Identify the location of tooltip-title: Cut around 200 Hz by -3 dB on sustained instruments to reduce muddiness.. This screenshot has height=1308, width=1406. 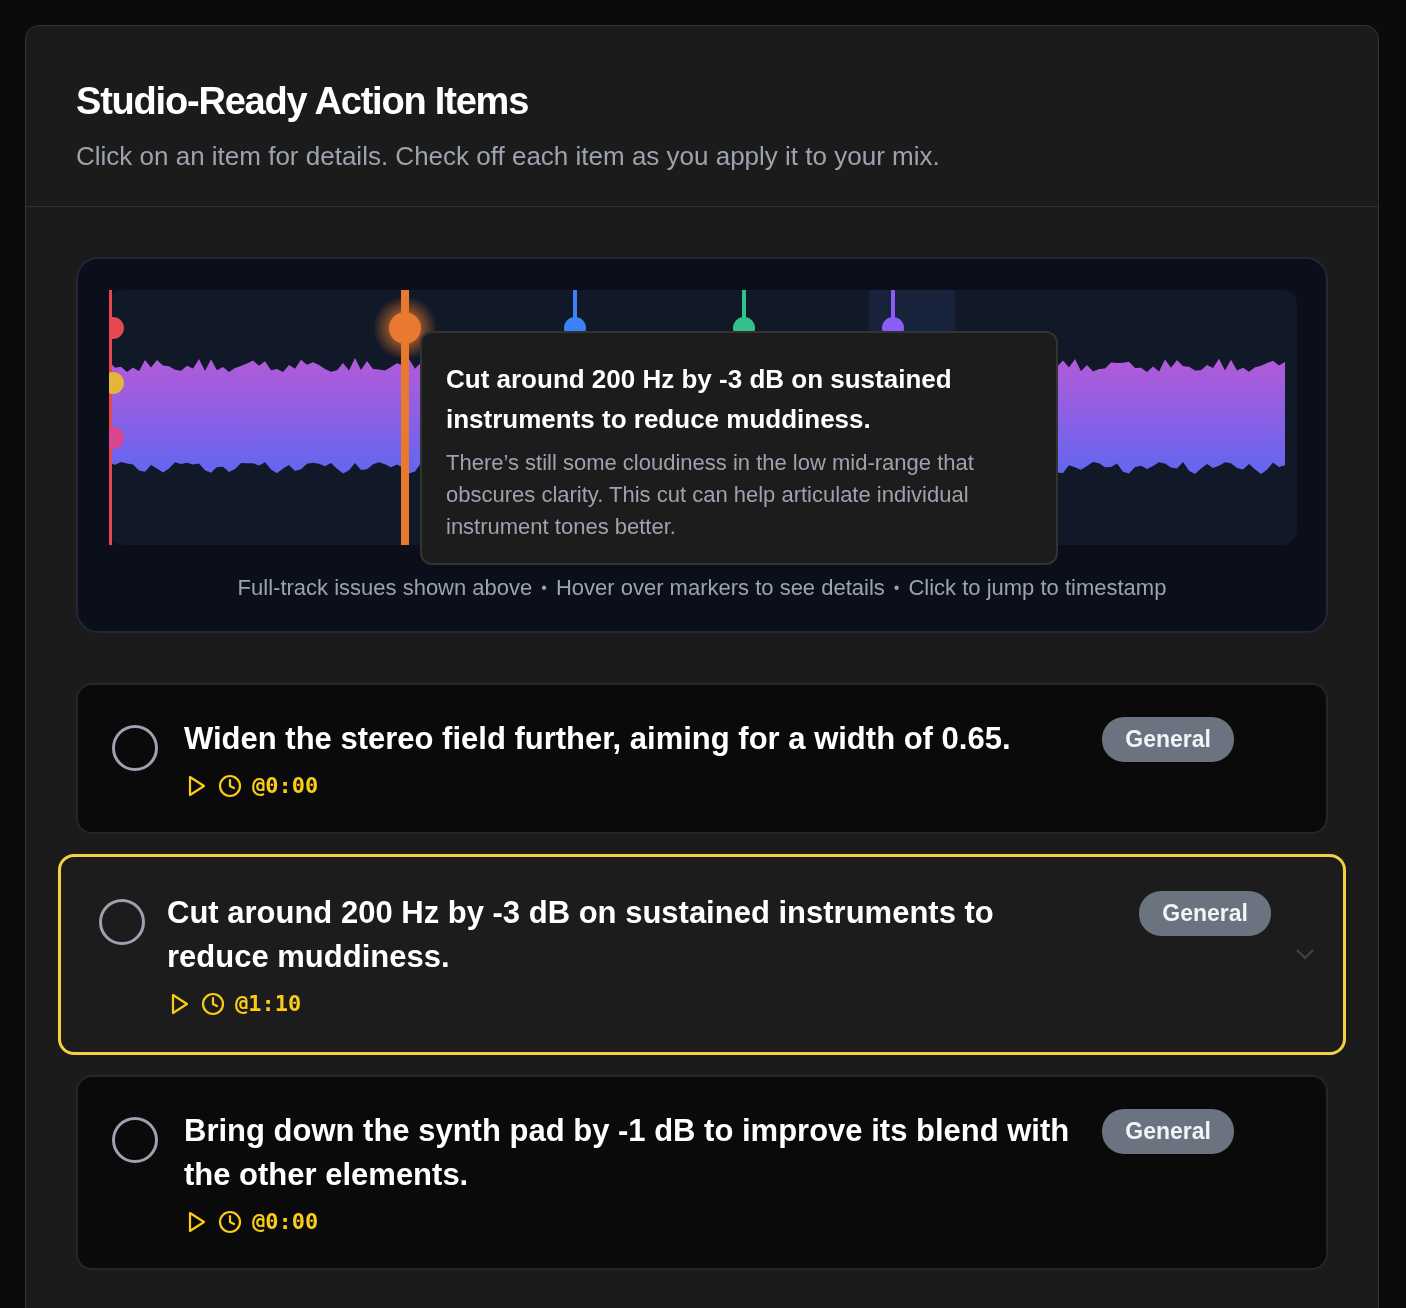
(699, 399).